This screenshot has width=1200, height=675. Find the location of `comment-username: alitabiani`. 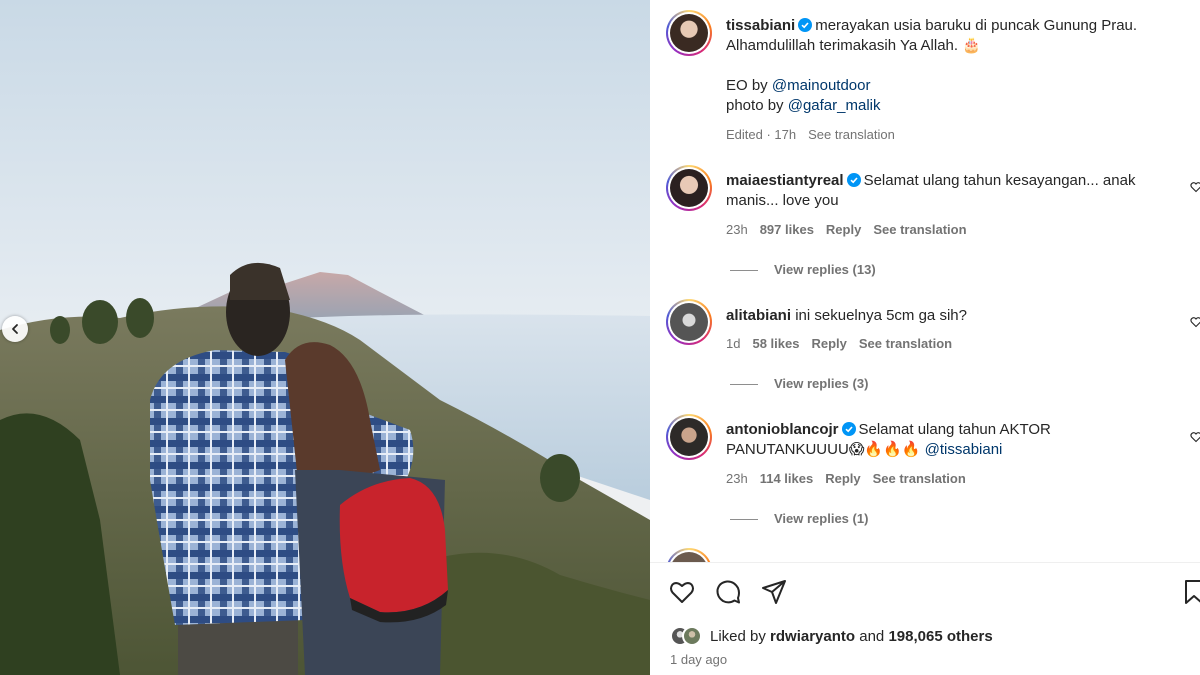

comment-username: alitabiani is located at coordinates (758, 315).